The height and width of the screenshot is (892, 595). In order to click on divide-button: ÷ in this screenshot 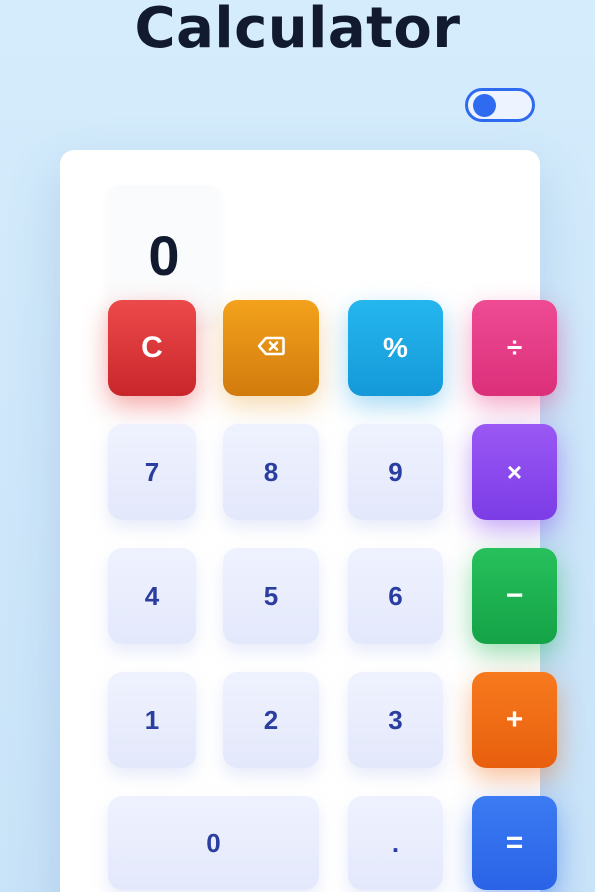, I will do `click(514, 348)`.